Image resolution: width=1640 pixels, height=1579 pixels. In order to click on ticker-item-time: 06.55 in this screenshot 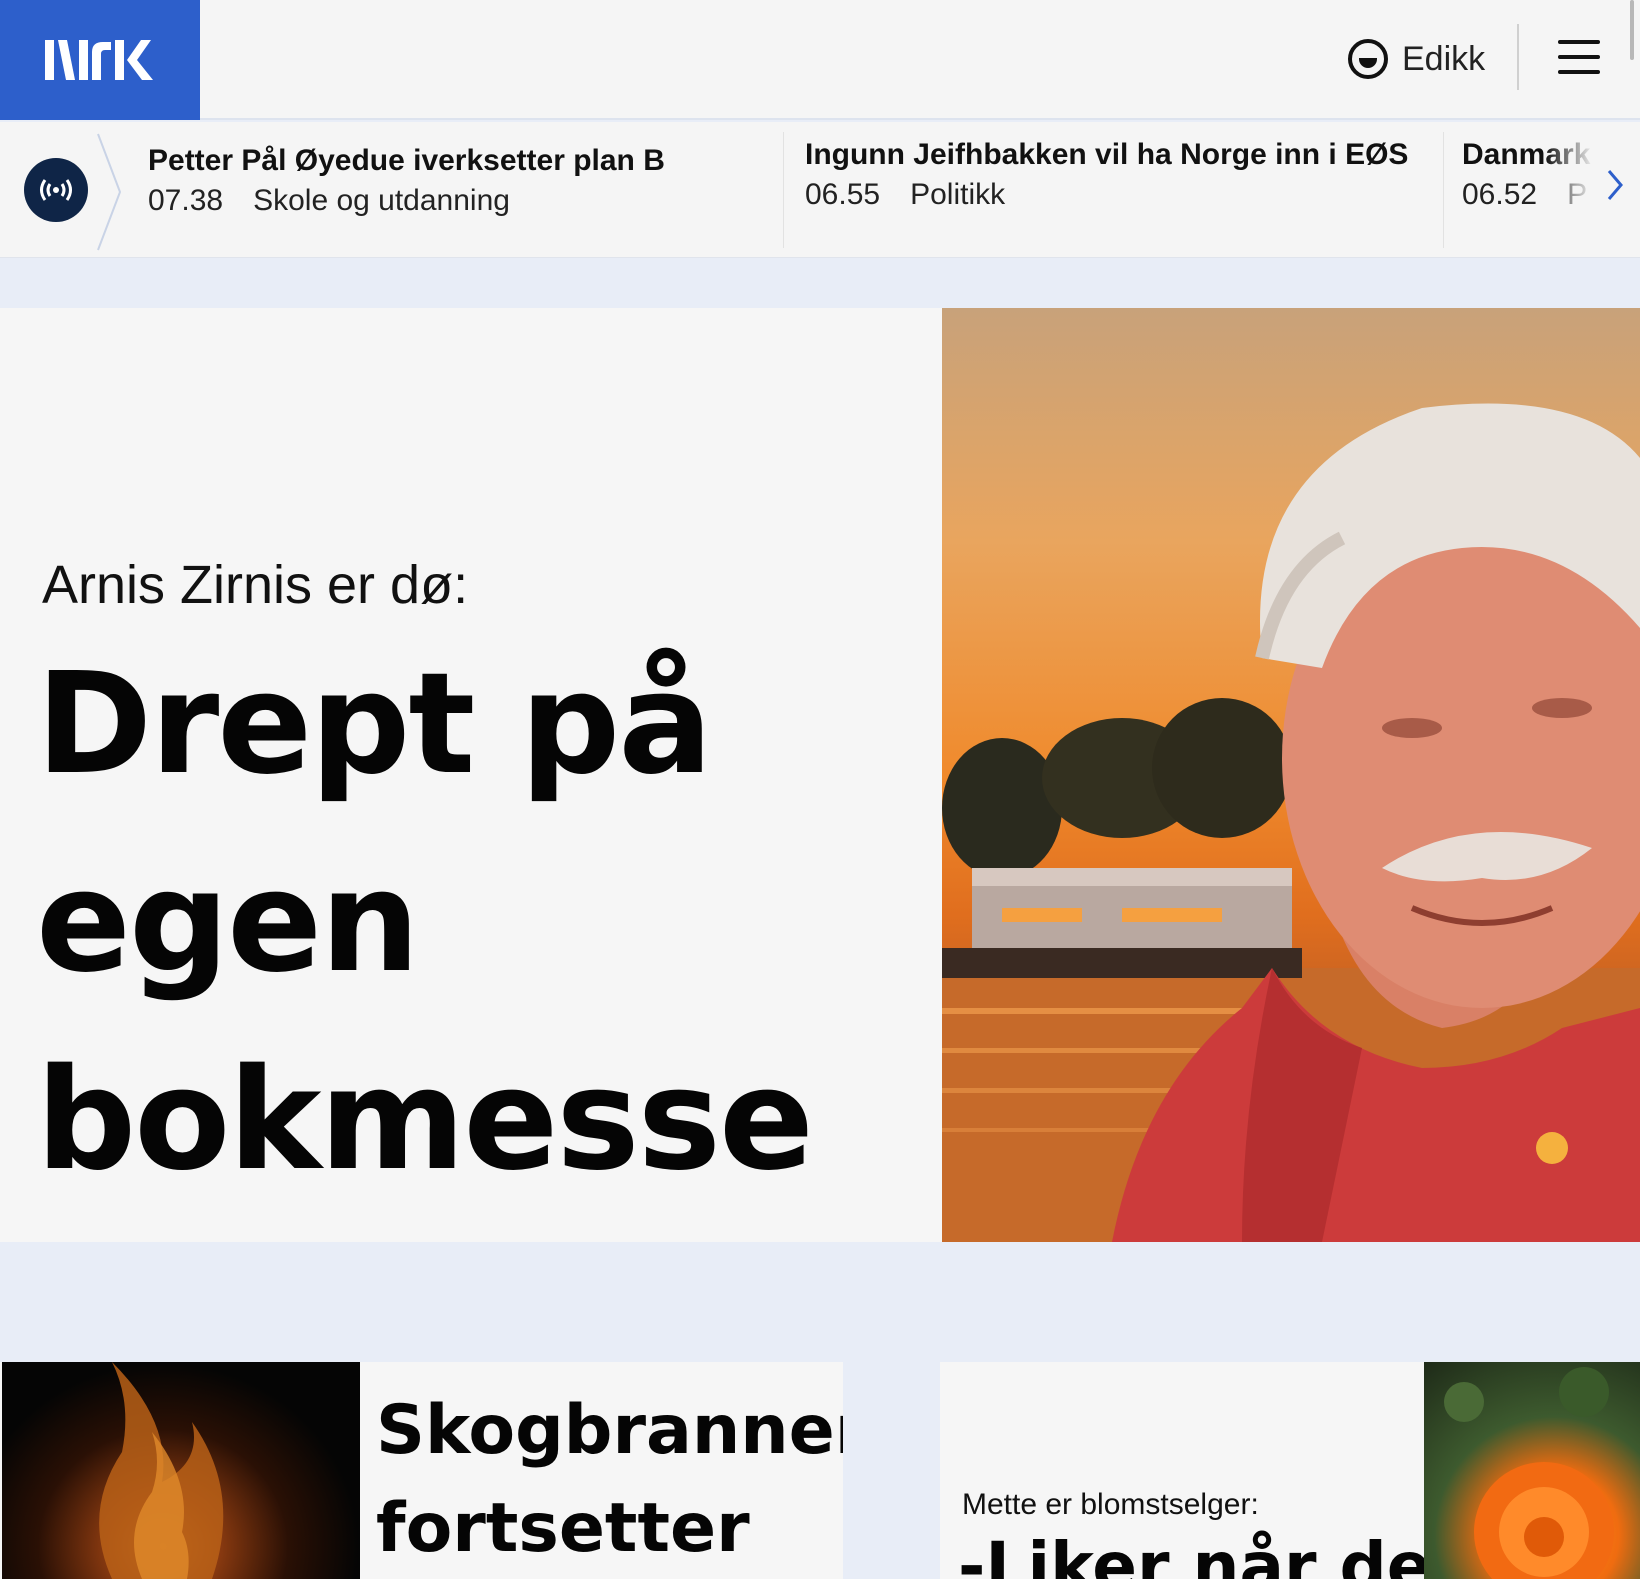, I will do `click(843, 194)`.